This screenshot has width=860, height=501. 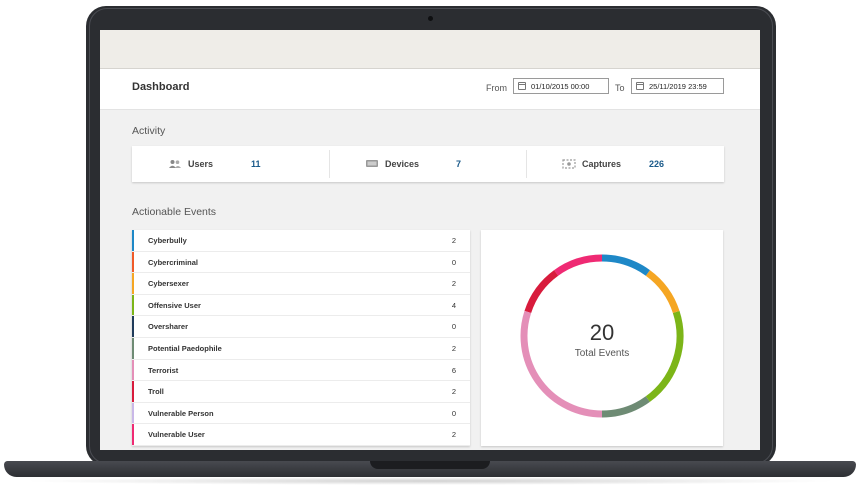 What do you see at coordinates (664, 356) in the screenshot?
I see `donut-slice-offensive-user` at bounding box center [664, 356].